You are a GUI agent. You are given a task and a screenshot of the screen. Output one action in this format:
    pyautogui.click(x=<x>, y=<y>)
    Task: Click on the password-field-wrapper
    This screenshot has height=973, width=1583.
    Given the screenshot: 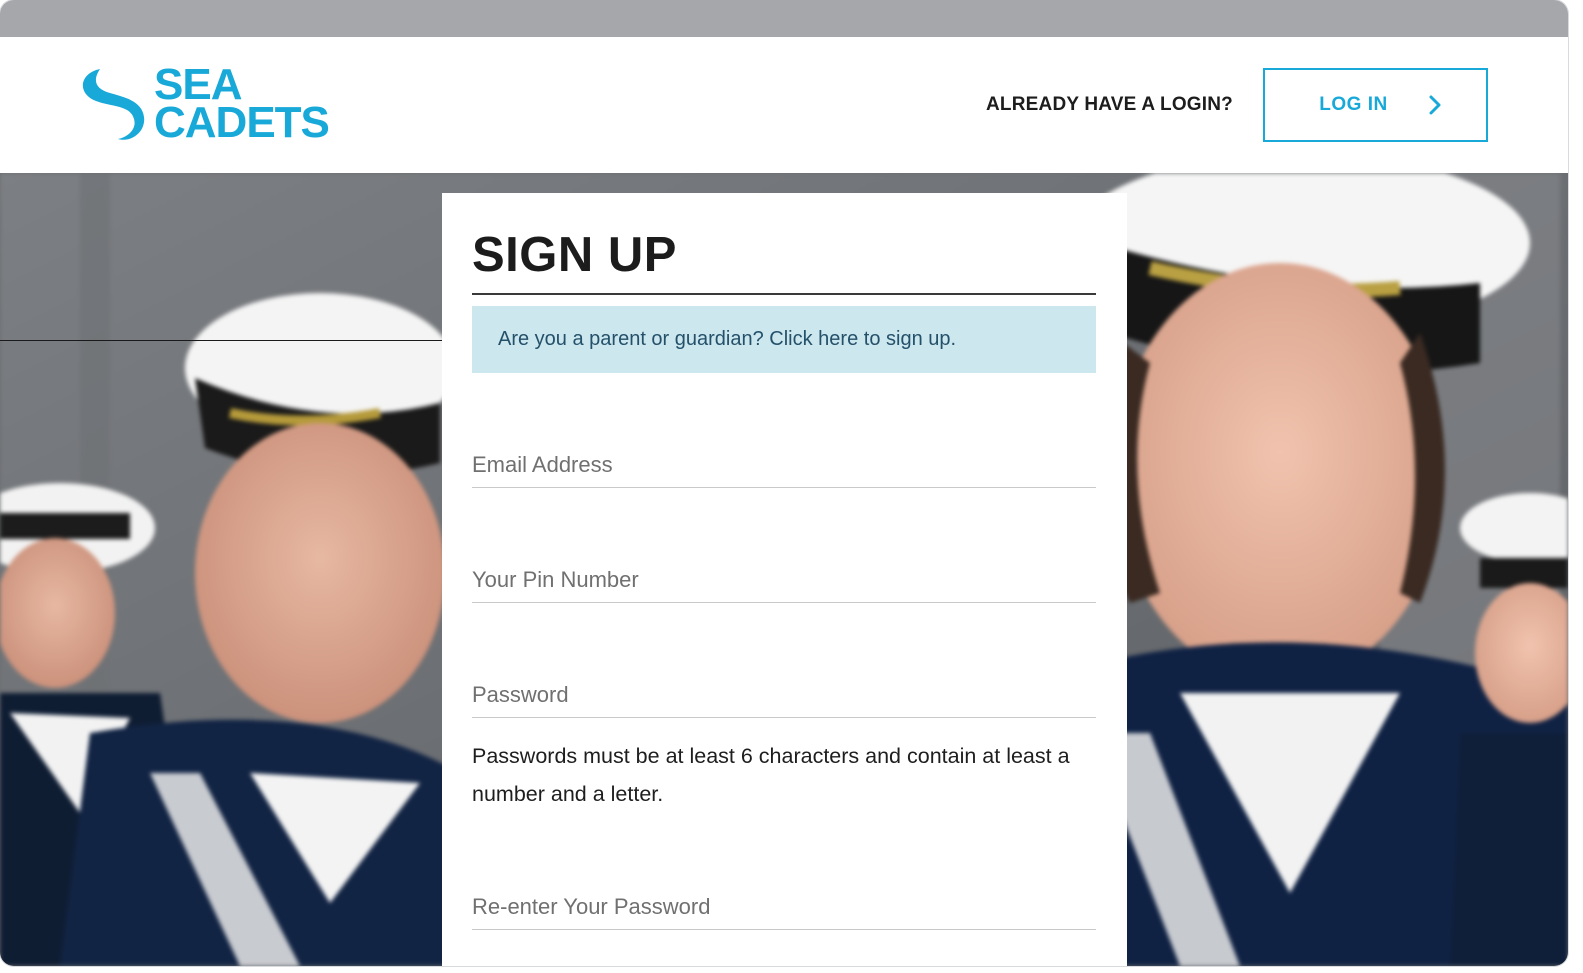 What is the action you would take?
    pyautogui.click(x=784, y=688)
    